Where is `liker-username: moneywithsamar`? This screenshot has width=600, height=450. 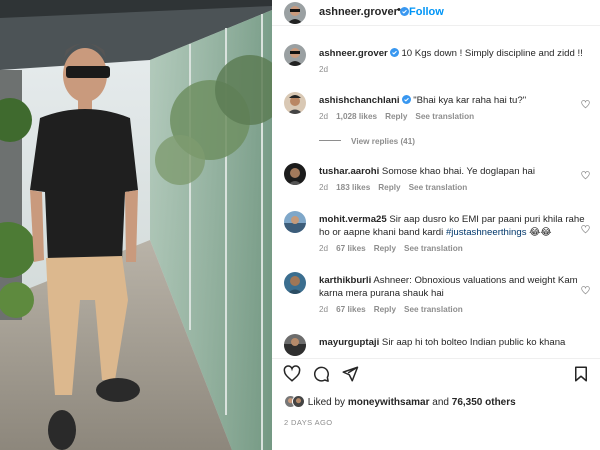
liker-username: moneywithsamar is located at coordinates (389, 402).